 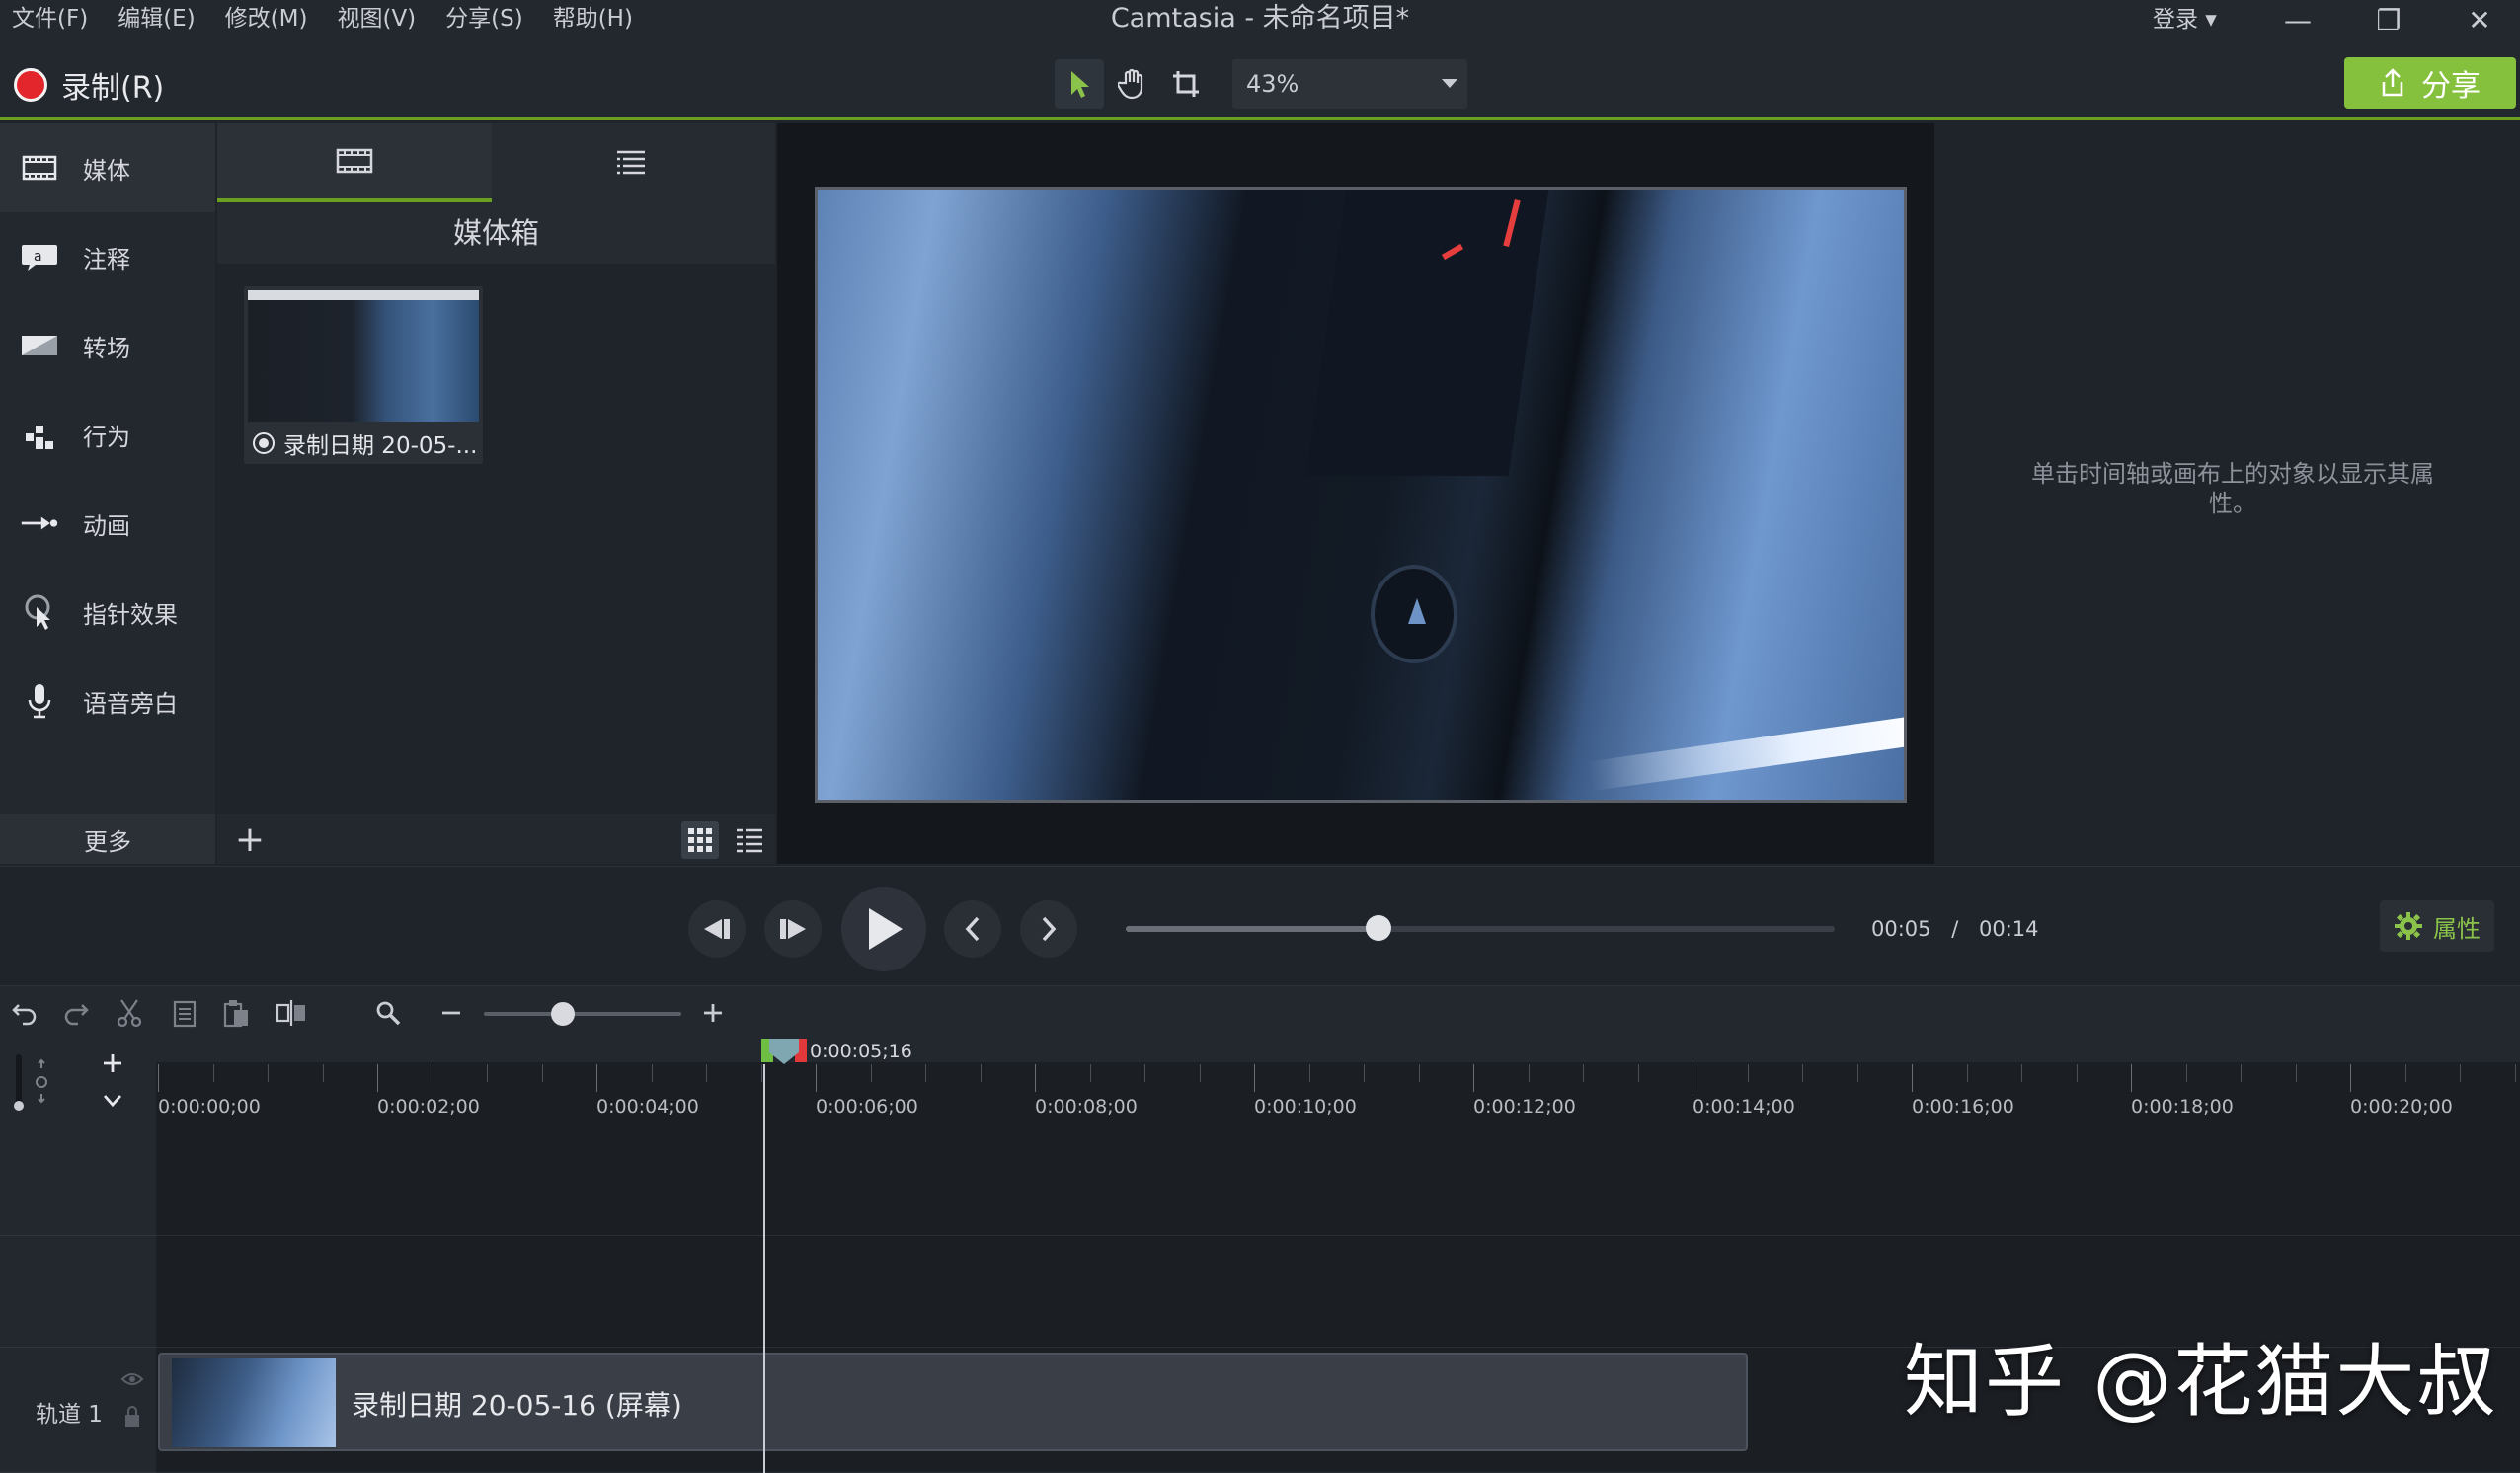 What do you see at coordinates (376, 20) in the screenshot?
I see `menu-view: 视图(V)` at bounding box center [376, 20].